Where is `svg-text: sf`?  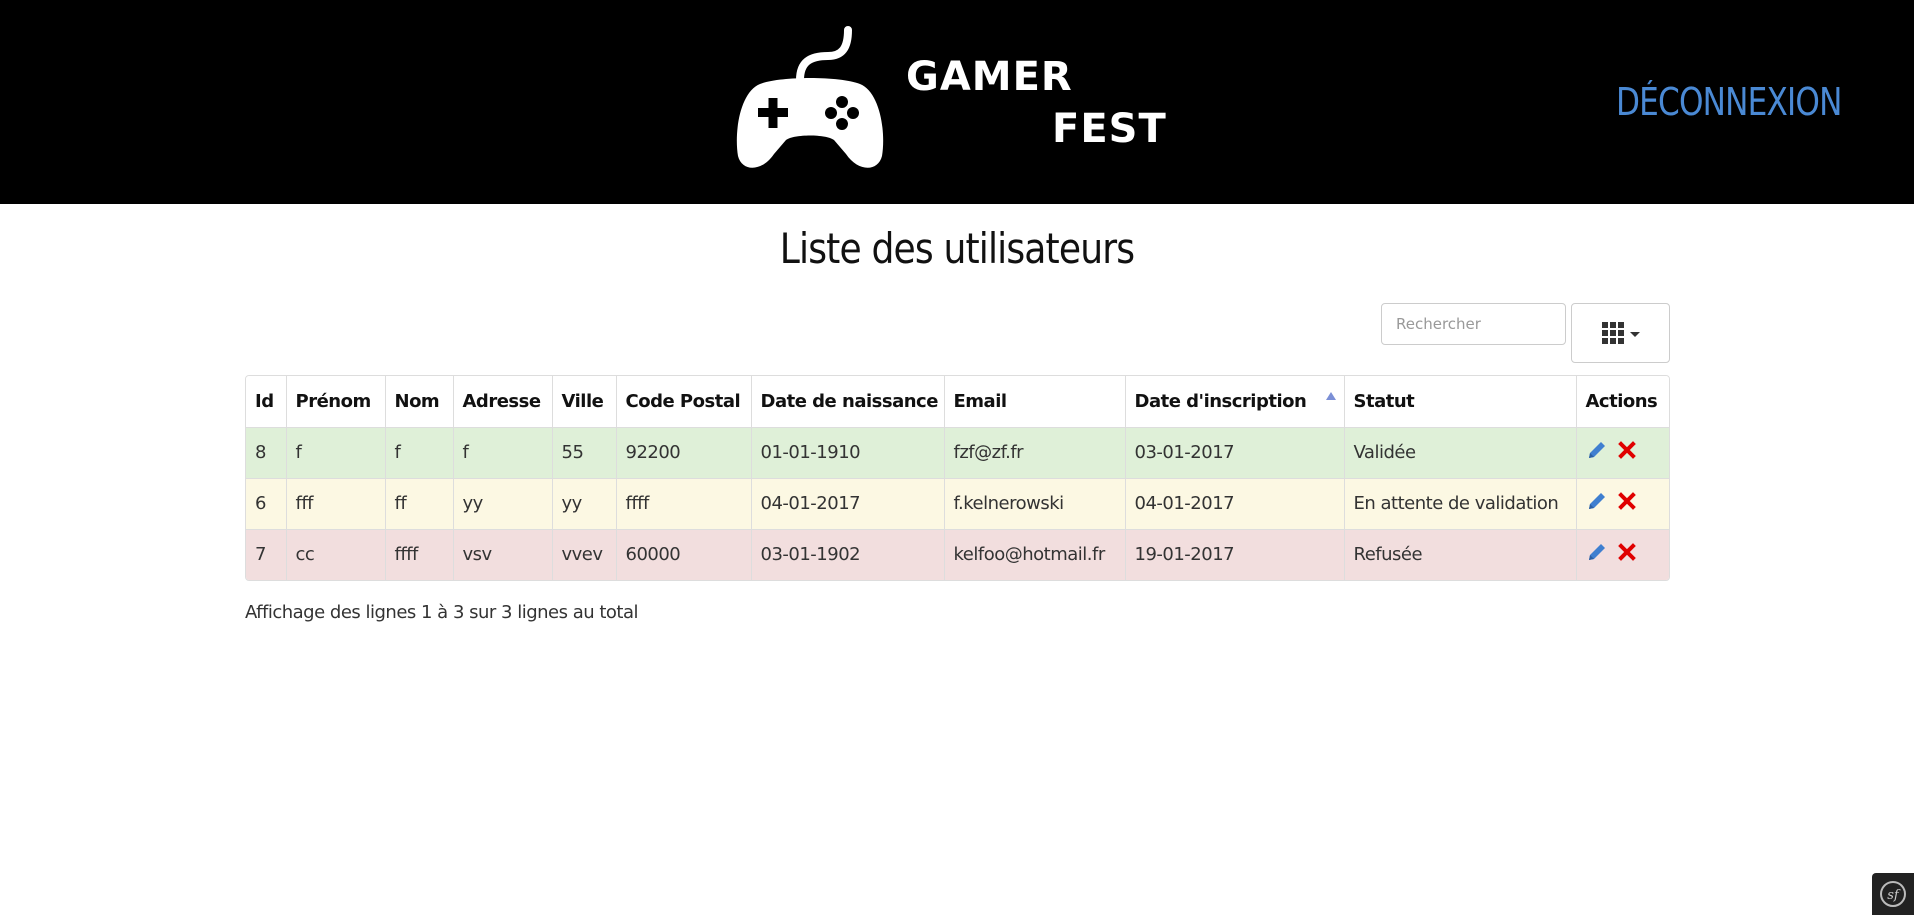 svg-text: sf is located at coordinates (1894, 895).